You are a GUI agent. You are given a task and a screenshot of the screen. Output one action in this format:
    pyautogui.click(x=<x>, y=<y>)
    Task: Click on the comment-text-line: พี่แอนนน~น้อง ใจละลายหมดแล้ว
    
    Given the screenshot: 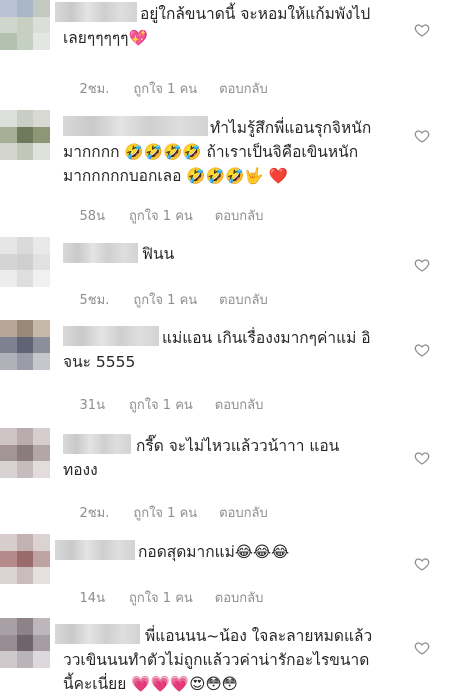 What is the action you would take?
    pyautogui.click(x=259, y=636)
    